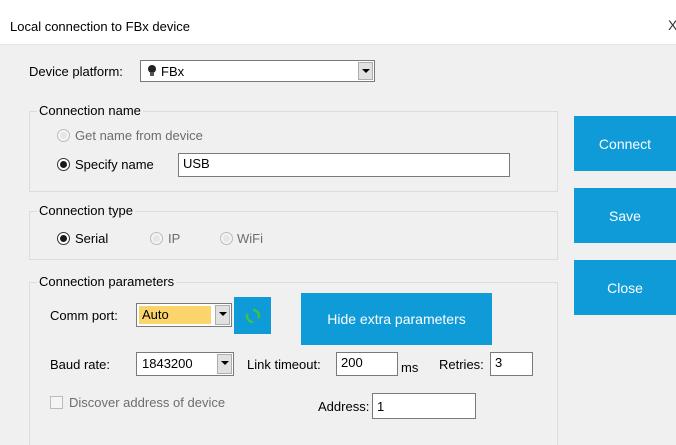 This screenshot has height=445, width=676. I want to click on baud-rate-label: Baud rate:, so click(80, 364).